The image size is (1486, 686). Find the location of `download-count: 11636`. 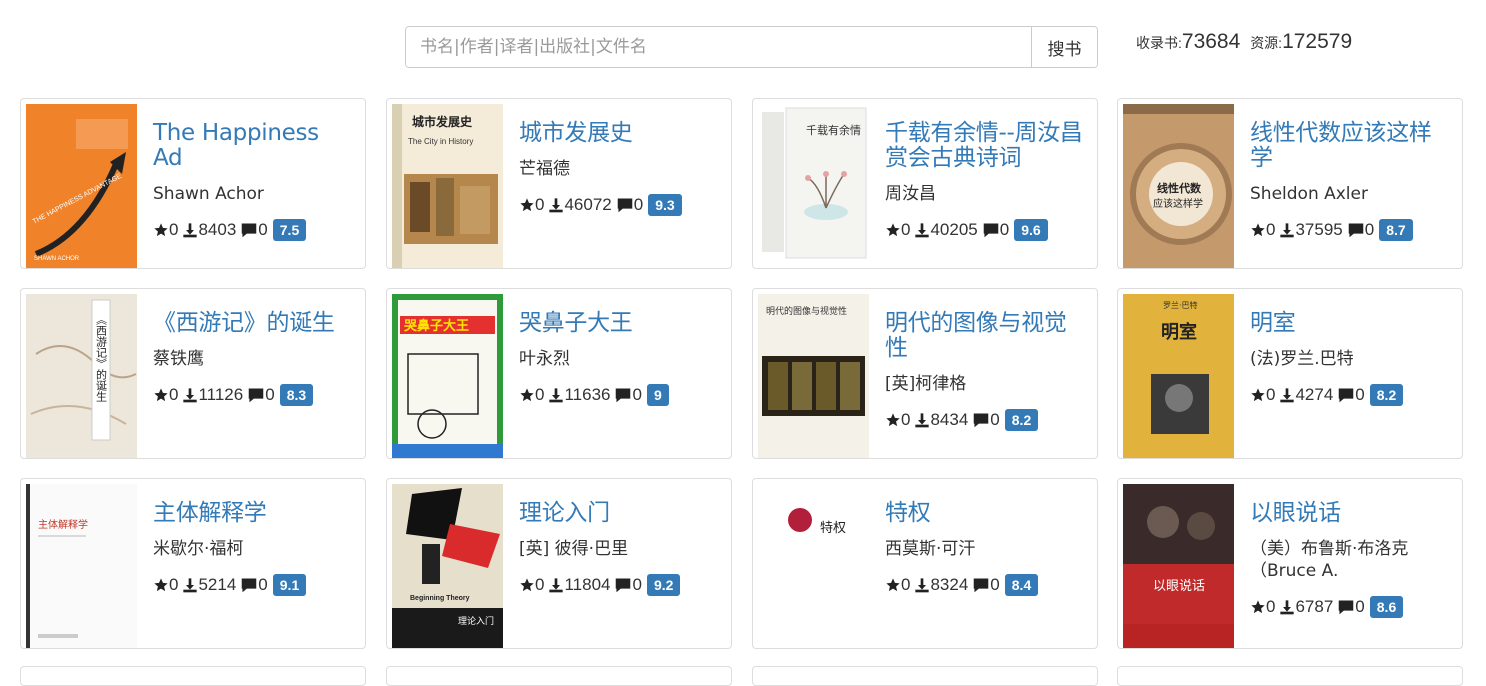

download-count: 11636 is located at coordinates (587, 394).